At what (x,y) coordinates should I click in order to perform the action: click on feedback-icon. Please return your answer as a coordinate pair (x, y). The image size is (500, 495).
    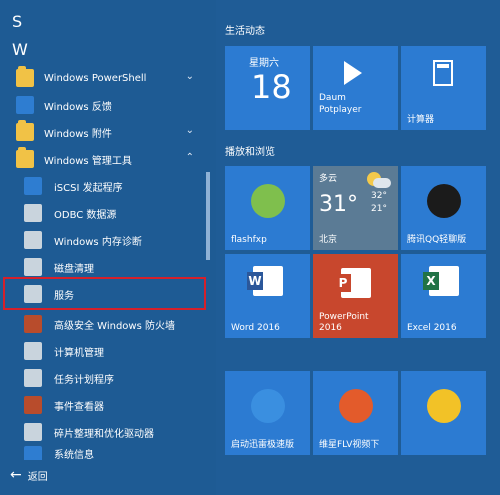
    Looking at the image, I should click on (25, 105).